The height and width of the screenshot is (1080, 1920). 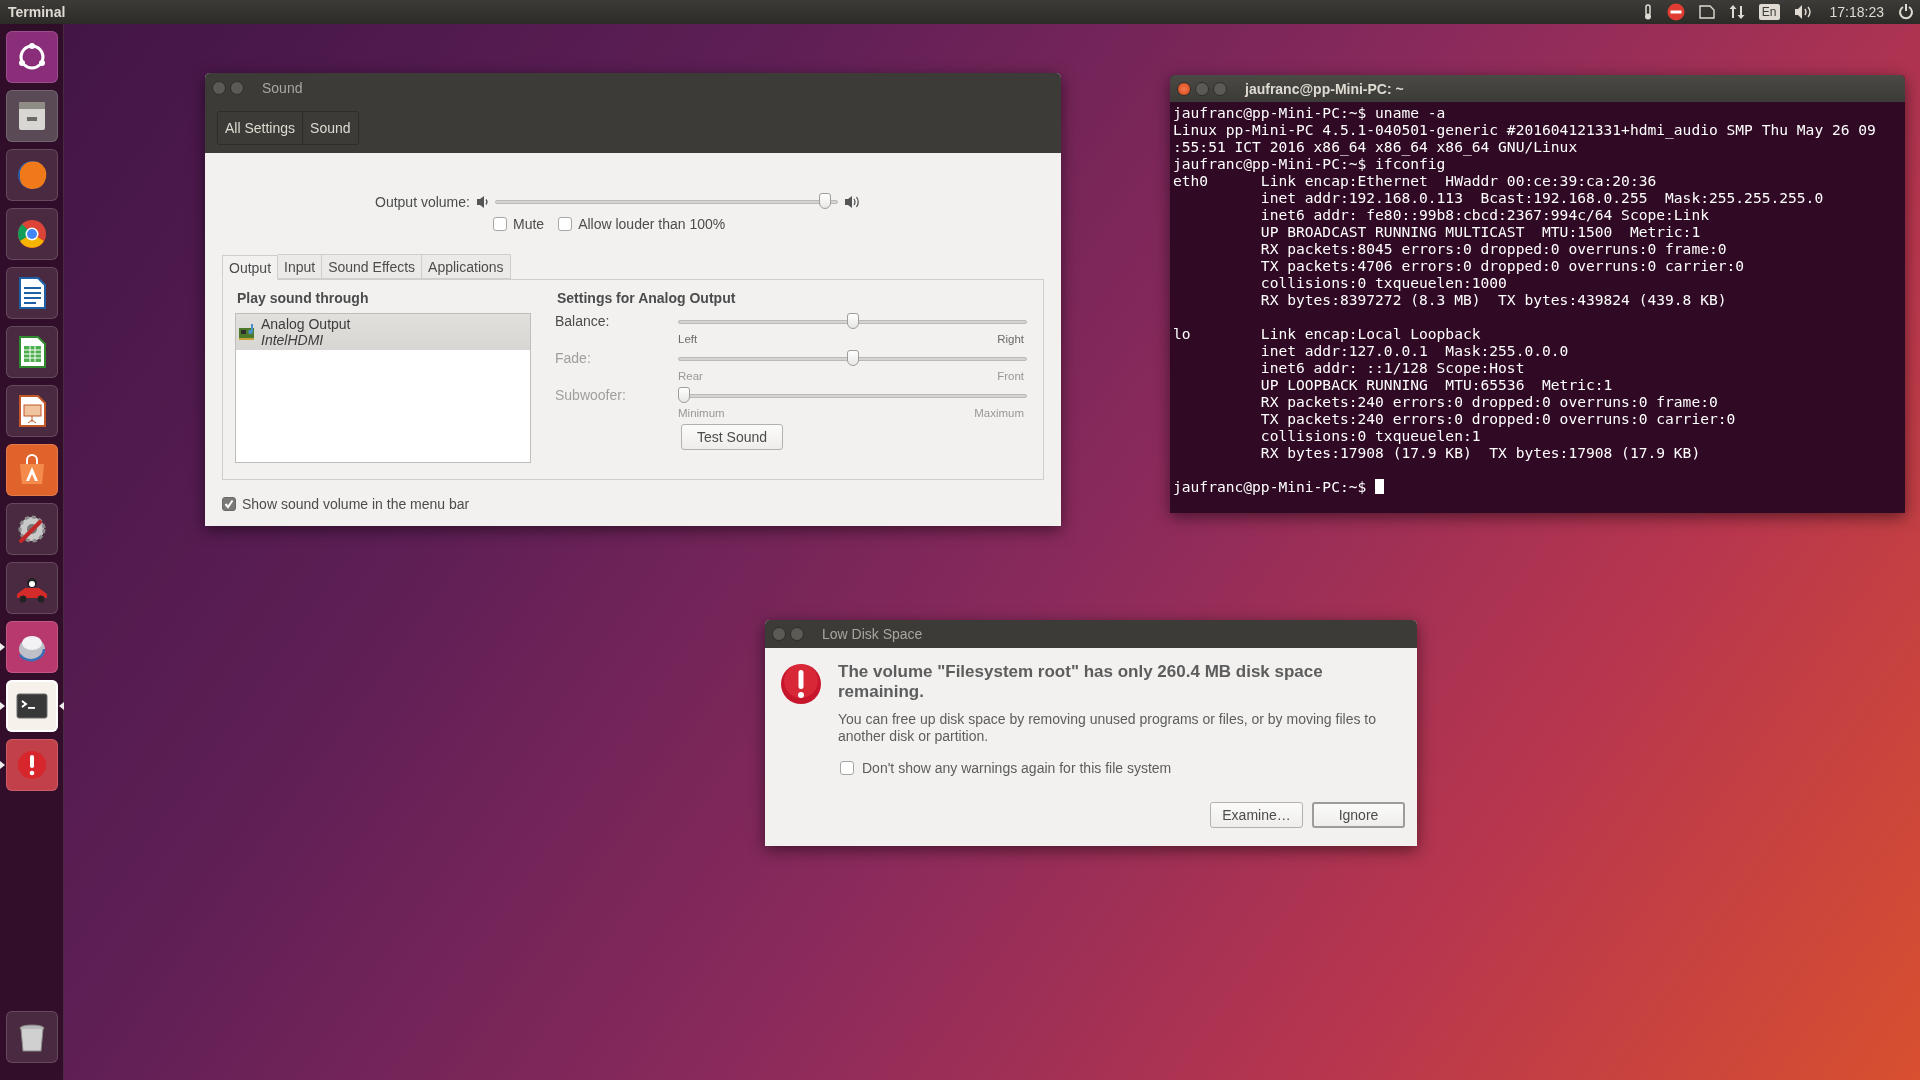 What do you see at coordinates (1327, 333) in the screenshot?
I see `terminal-line: lo Link encap:Local Loopback` at bounding box center [1327, 333].